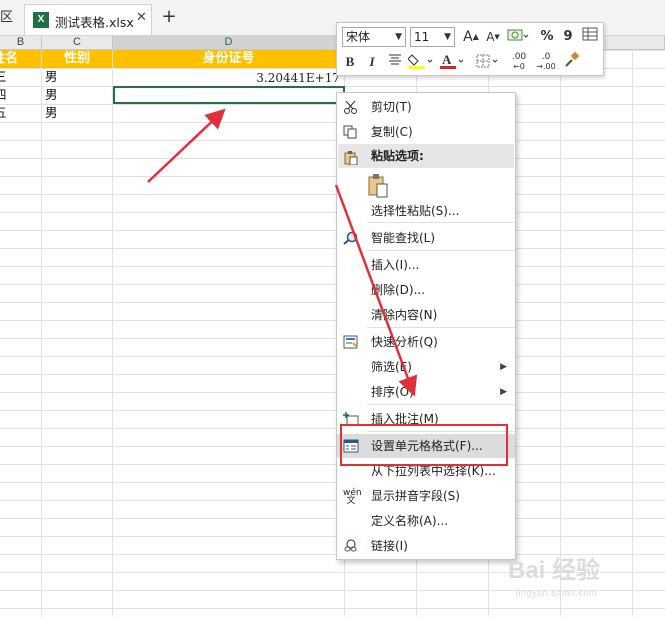 The width and height of the screenshot is (665, 617). Describe the element at coordinates (228, 59) in the screenshot. I see `header-cell-id-number: 身份证号` at that location.